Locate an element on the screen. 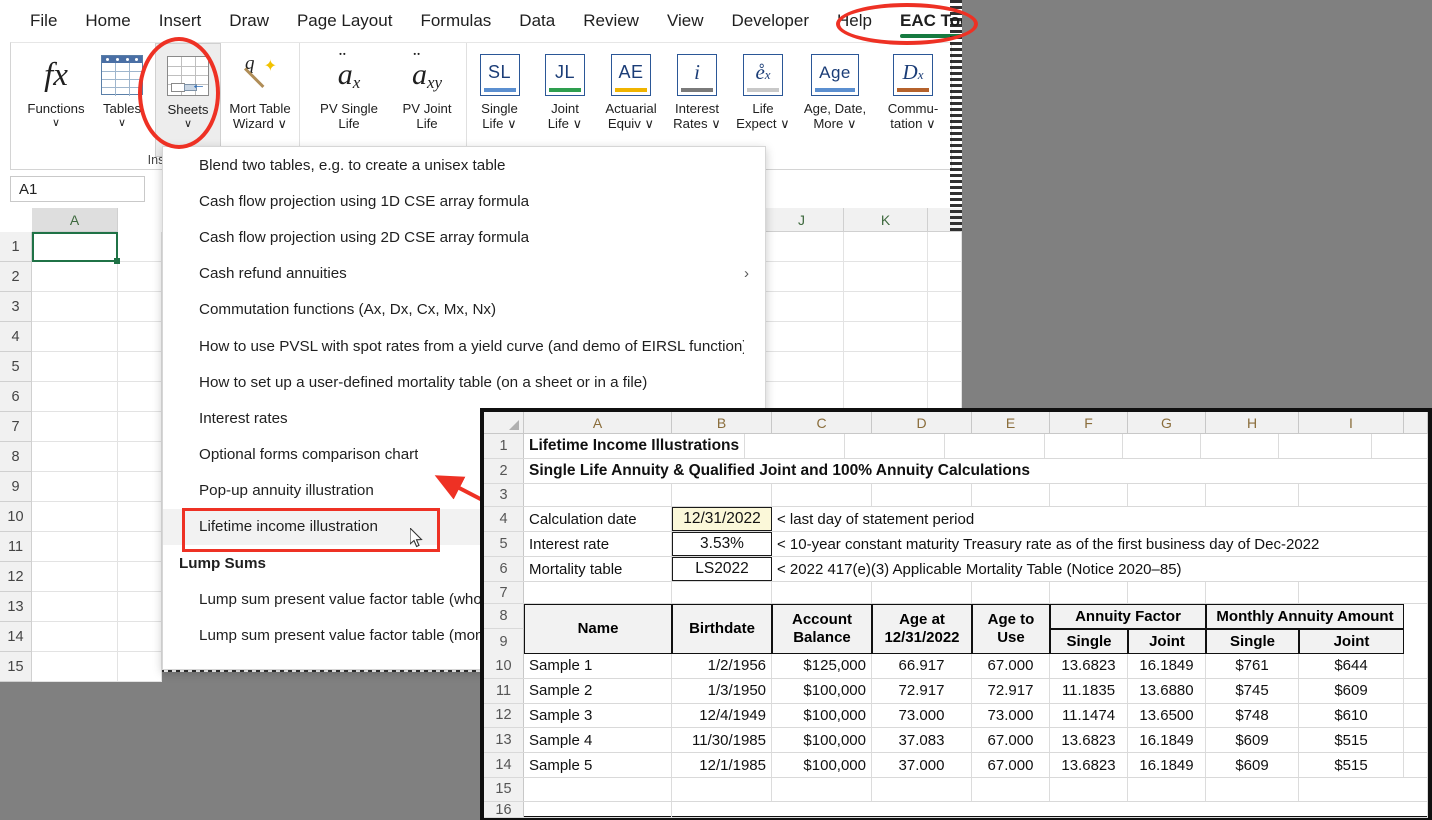  cell-A13: Sample 4 is located at coordinates (598, 740).